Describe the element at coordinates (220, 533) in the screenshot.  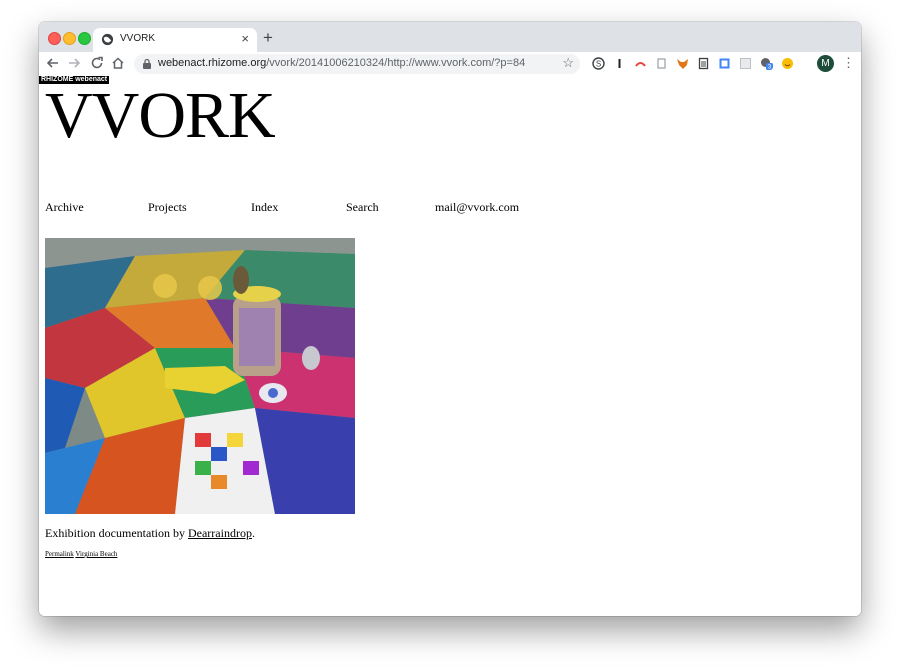
I see `artist-link: Dearraindrop` at that location.